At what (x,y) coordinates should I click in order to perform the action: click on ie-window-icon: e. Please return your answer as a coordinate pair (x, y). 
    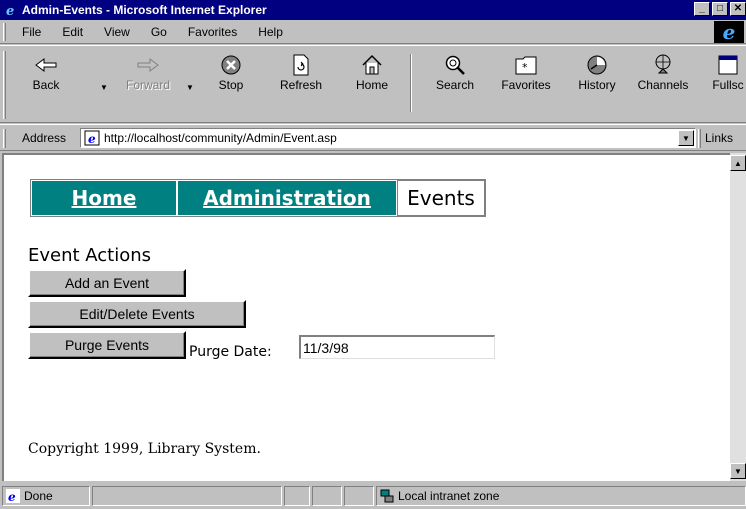
    Looking at the image, I should click on (11, 10).